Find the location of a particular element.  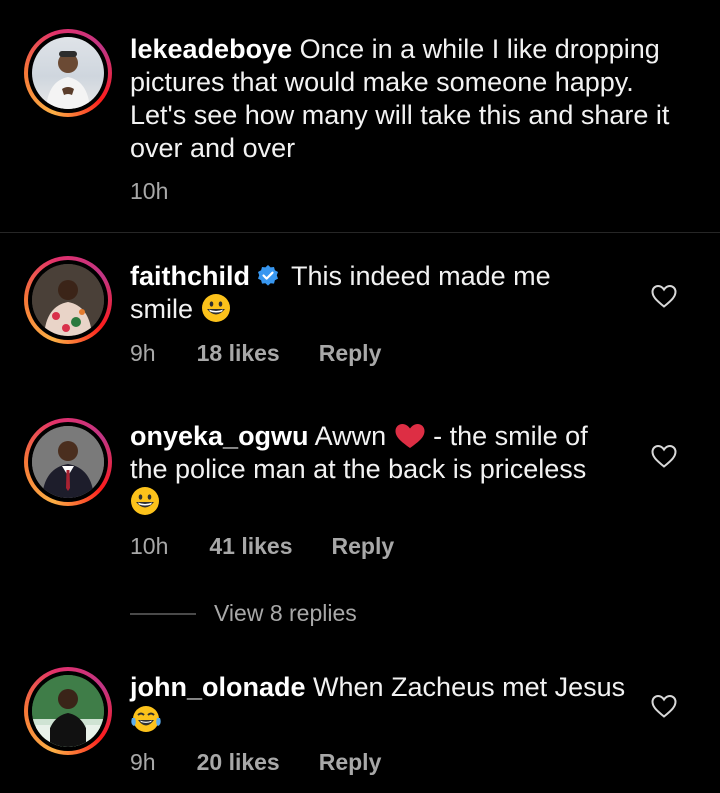

view-replies-button: View 8 replies is located at coordinates (243, 613).